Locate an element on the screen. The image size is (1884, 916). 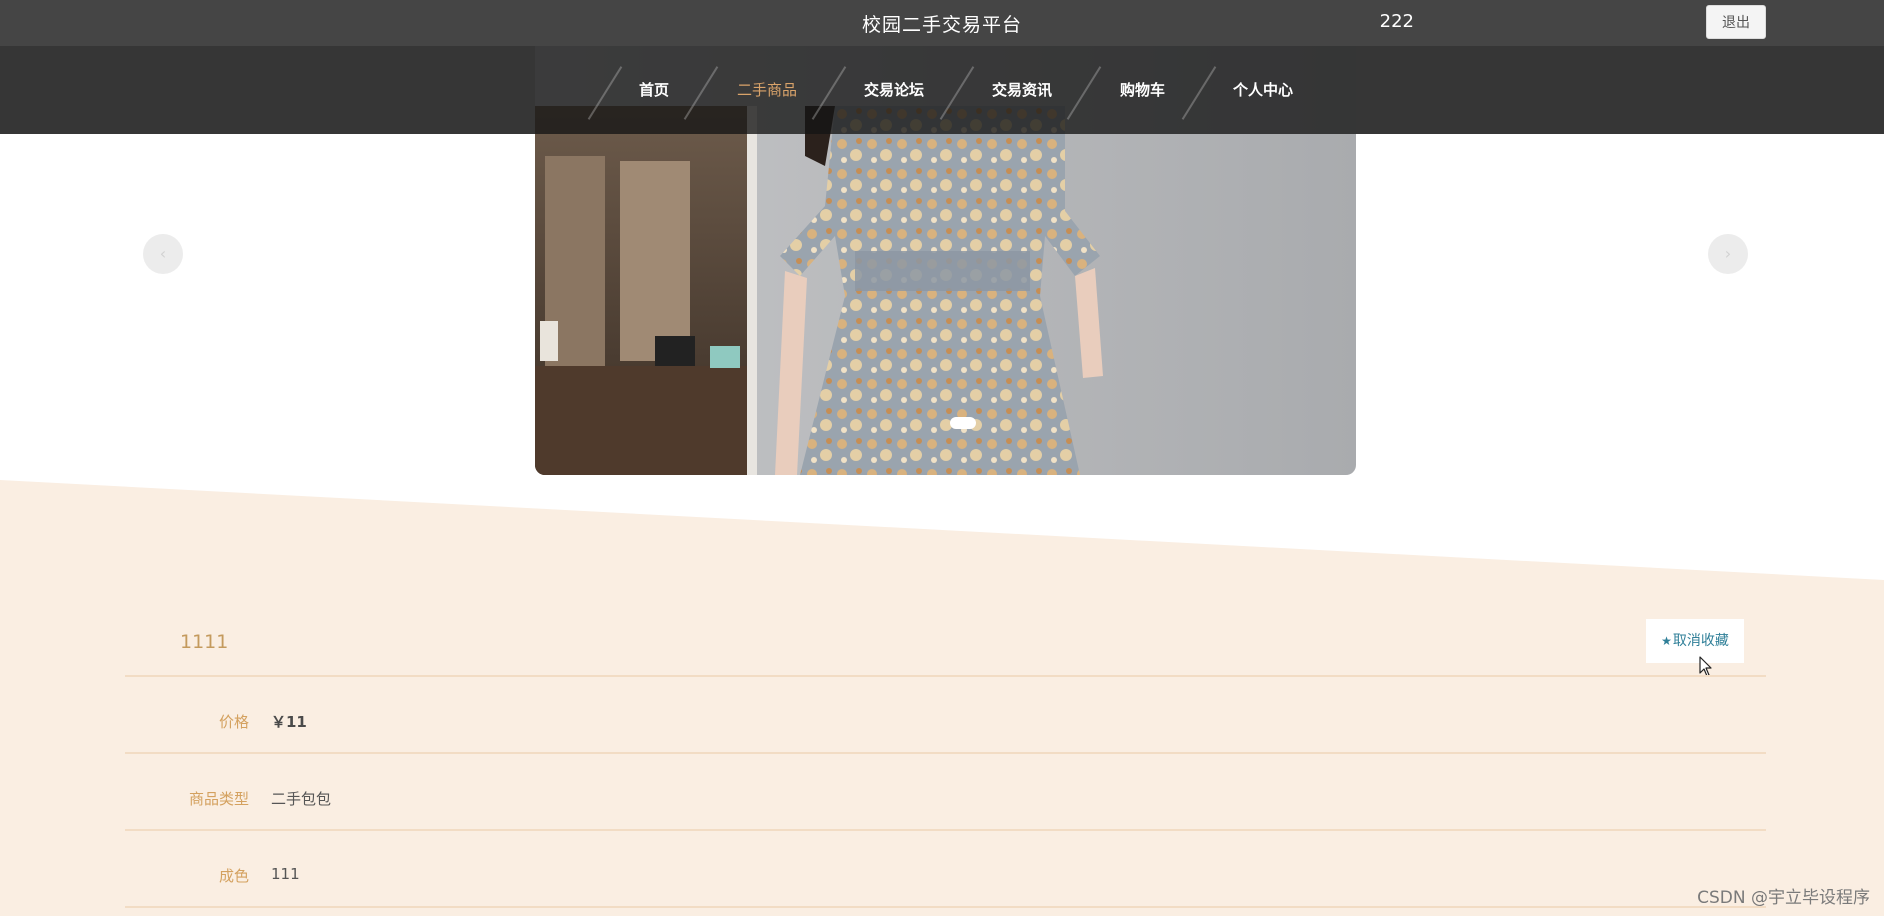
site-title: 校园二手交易平台 is located at coordinates (941, 25).